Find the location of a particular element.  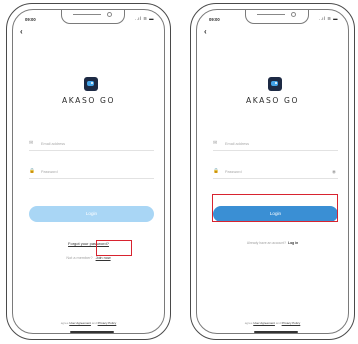

member-prompt-row: Not a member? Join now is located at coordinates (88, 258).